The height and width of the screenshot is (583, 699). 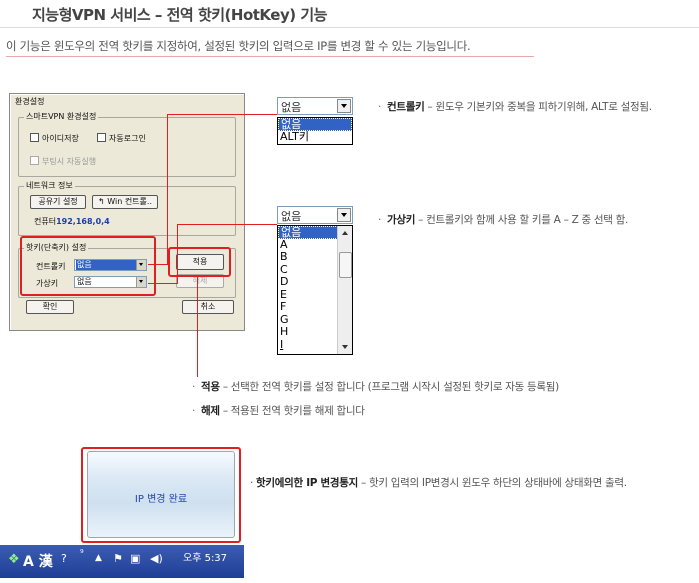 What do you see at coordinates (292, 411) in the screenshot?
I see `note-release-desc: – 적용된 전역 핫키를 해제 합니다` at bounding box center [292, 411].